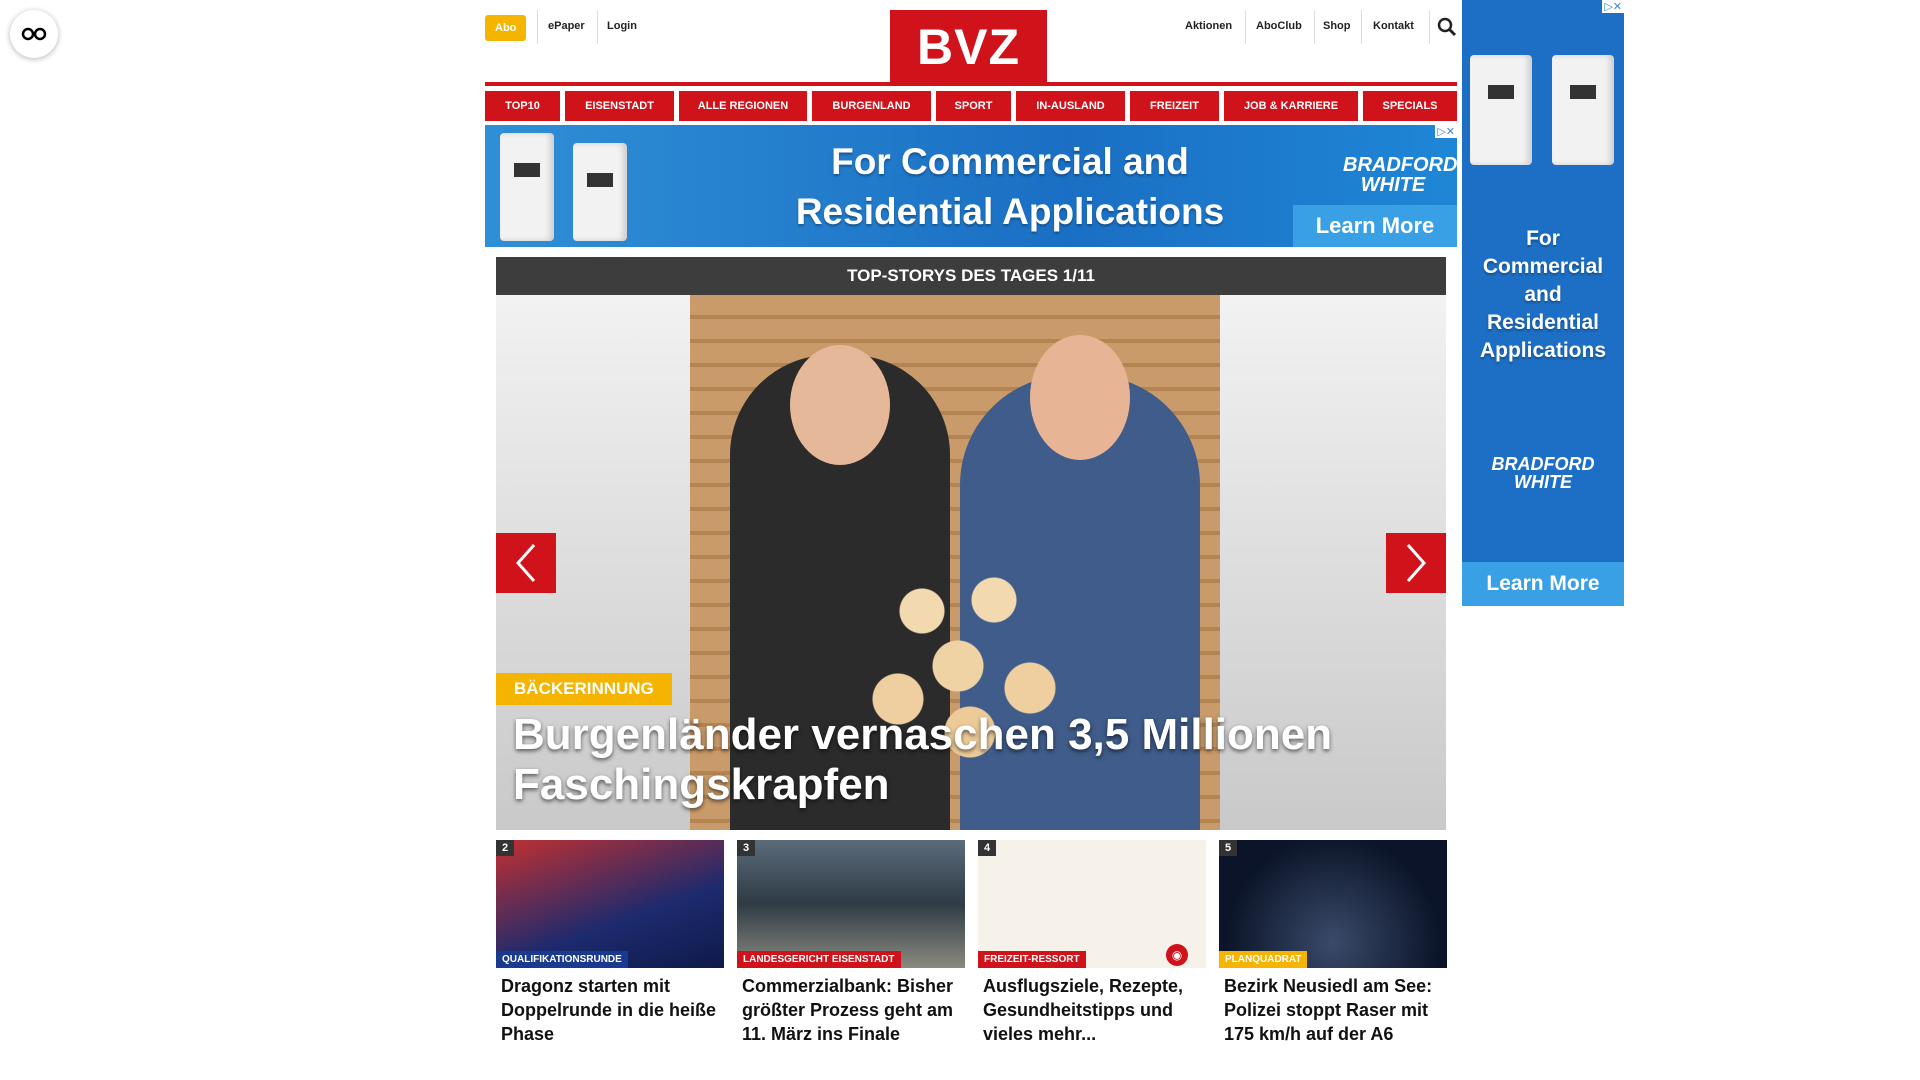 The image size is (1920, 1080). I want to click on nav-sport: SPORT, so click(973, 106).